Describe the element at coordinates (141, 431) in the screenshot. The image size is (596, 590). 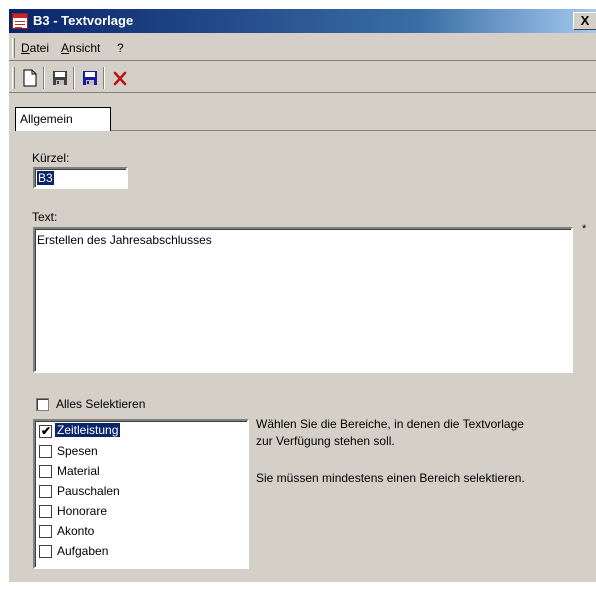
I see `list-item-zeitleistung: ✔ Zeitleistung` at that location.